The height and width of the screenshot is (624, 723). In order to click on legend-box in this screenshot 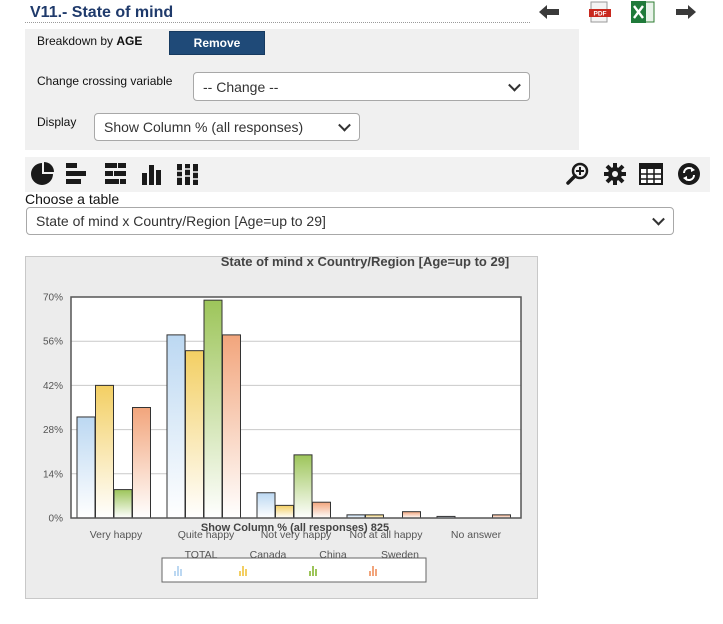, I will do `click(294, 570)`.